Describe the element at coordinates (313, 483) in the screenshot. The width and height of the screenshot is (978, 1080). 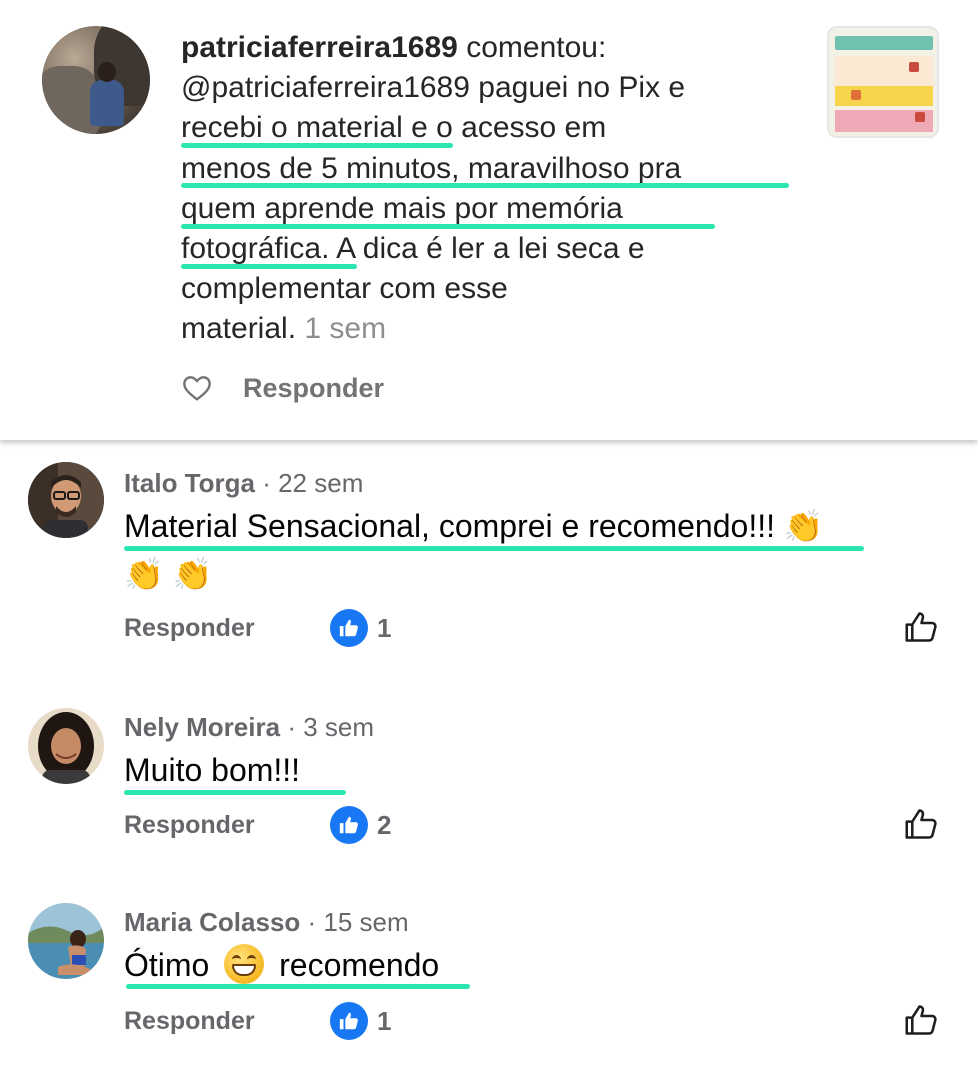
I see `comment-timestamp: · 22 sem` at that location.